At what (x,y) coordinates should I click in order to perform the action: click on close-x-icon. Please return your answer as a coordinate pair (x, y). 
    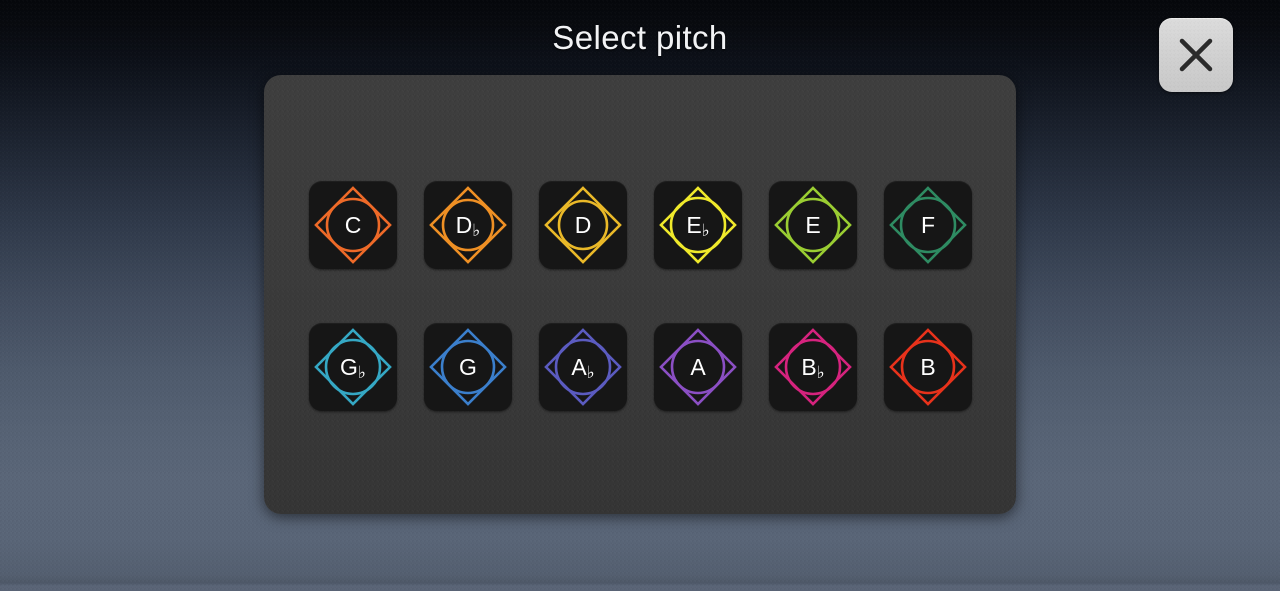
    Looking at the image, I should click on (1196, 55).